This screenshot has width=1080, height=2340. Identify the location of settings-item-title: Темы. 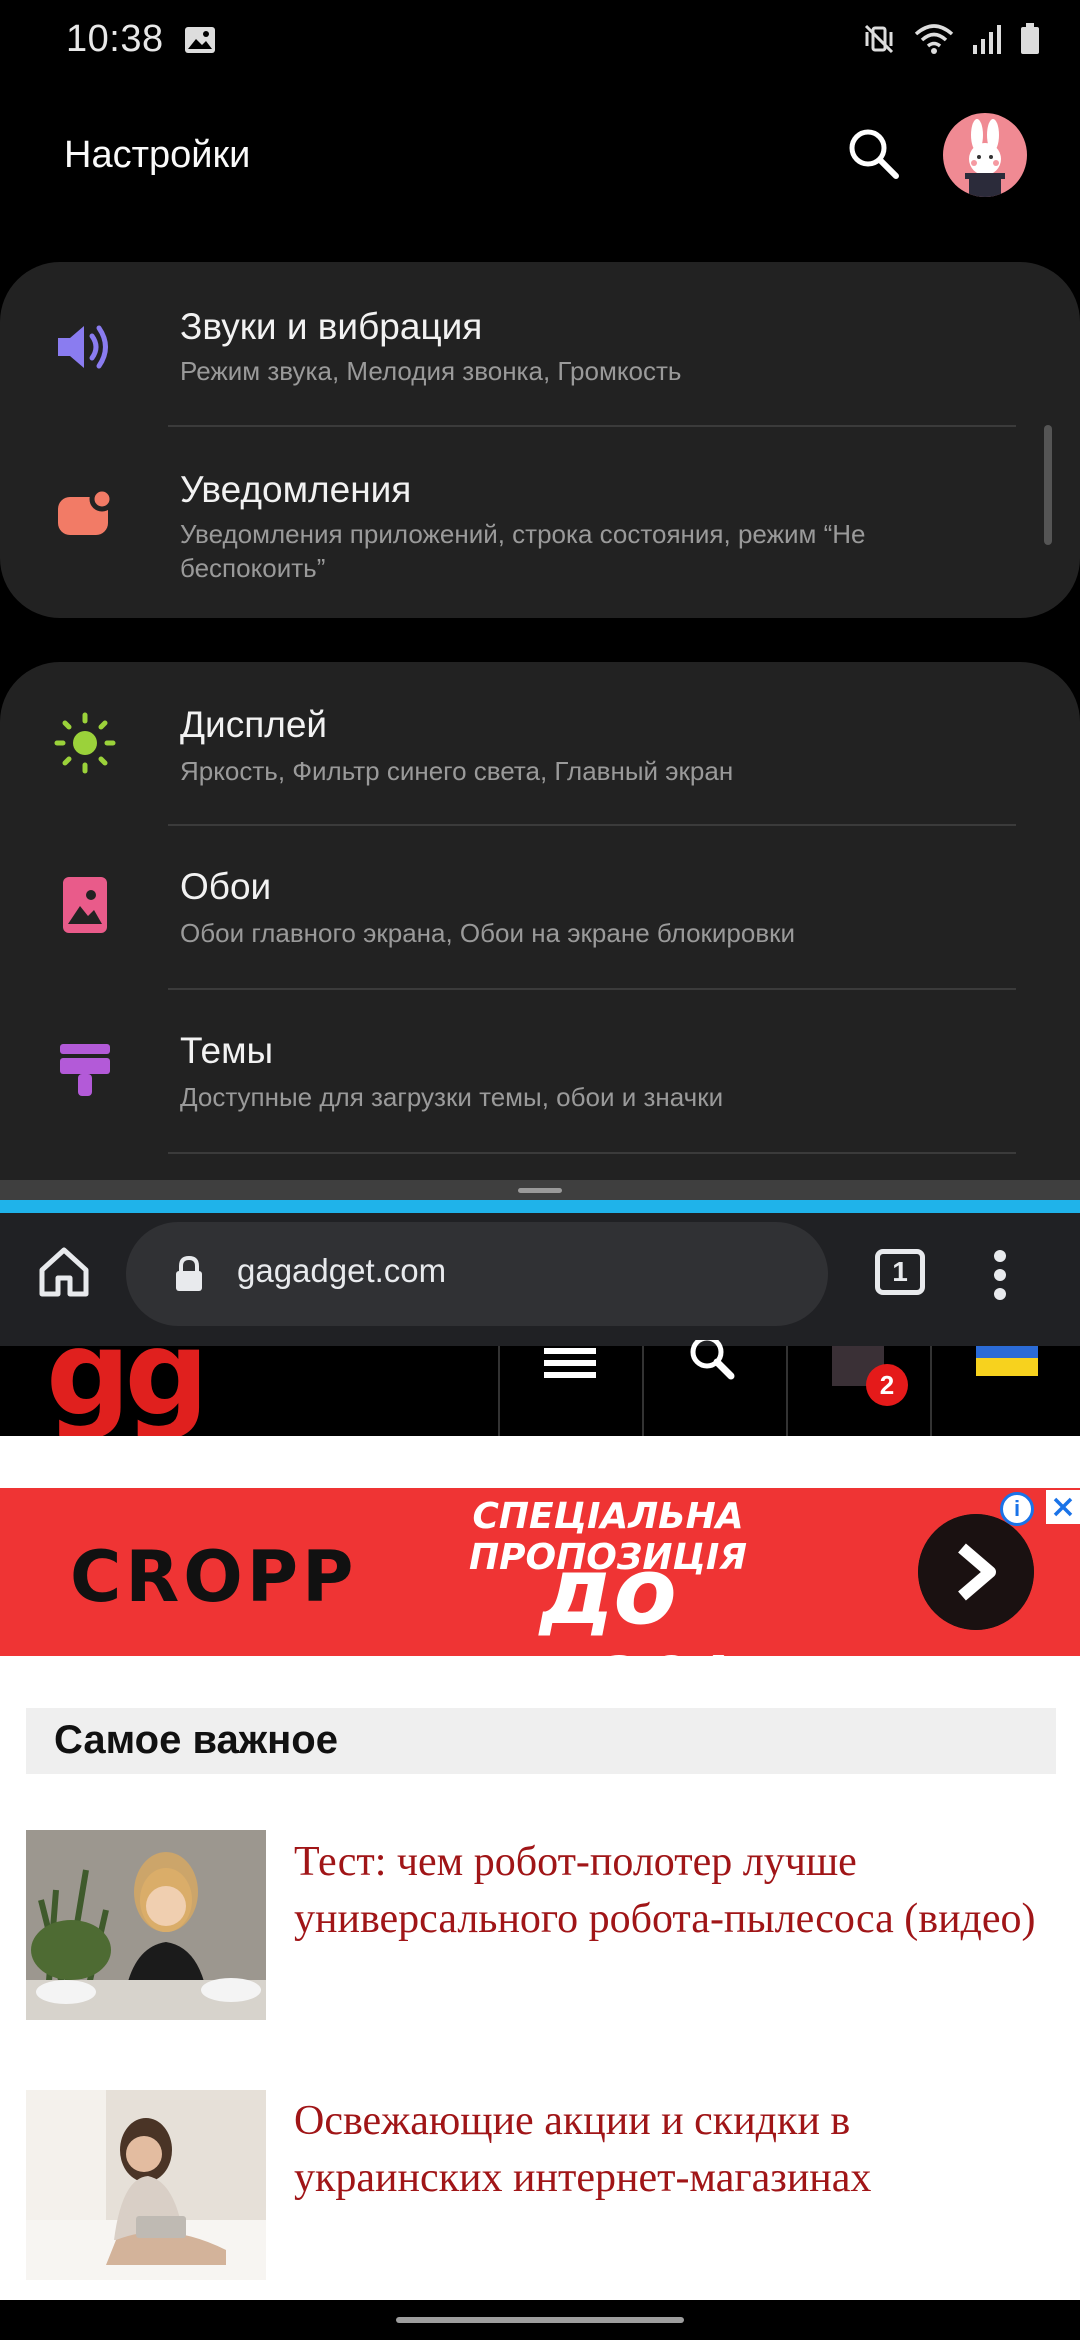
(227, 1050).